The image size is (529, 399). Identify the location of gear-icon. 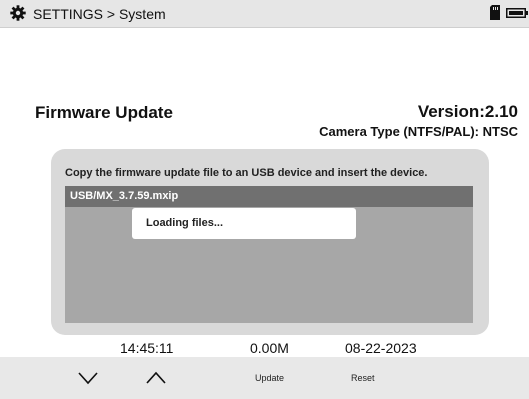
(18, 13).